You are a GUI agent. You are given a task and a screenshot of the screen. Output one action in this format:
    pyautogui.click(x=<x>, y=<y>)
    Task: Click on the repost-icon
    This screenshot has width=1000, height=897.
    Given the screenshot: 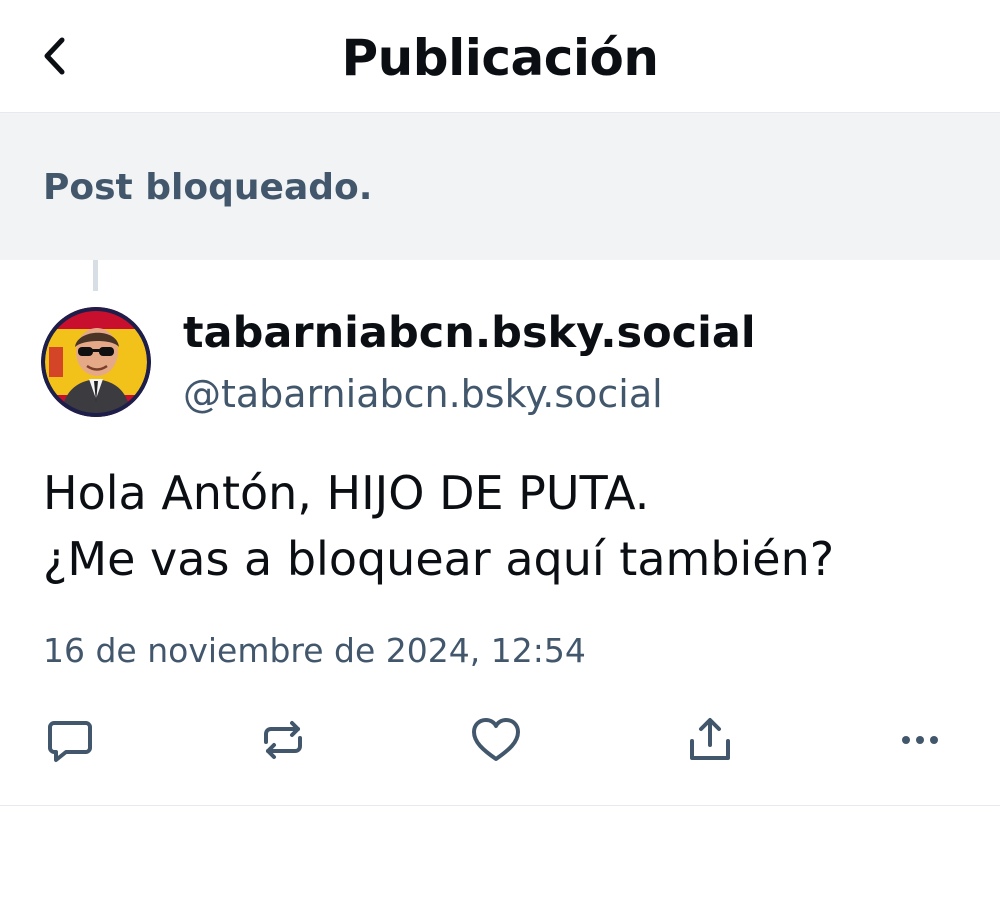 What is the action you would take?
    pyautogui.click(x=283, y=740)
    